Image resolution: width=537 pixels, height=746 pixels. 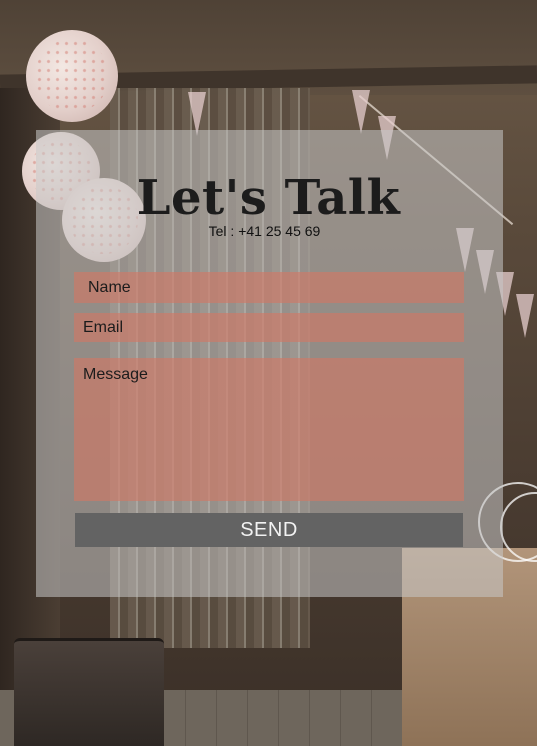 What do you see at coordinates (269, 530) in the screenshot?
I see `send-button: SEND` at bounding box center [269, 530].